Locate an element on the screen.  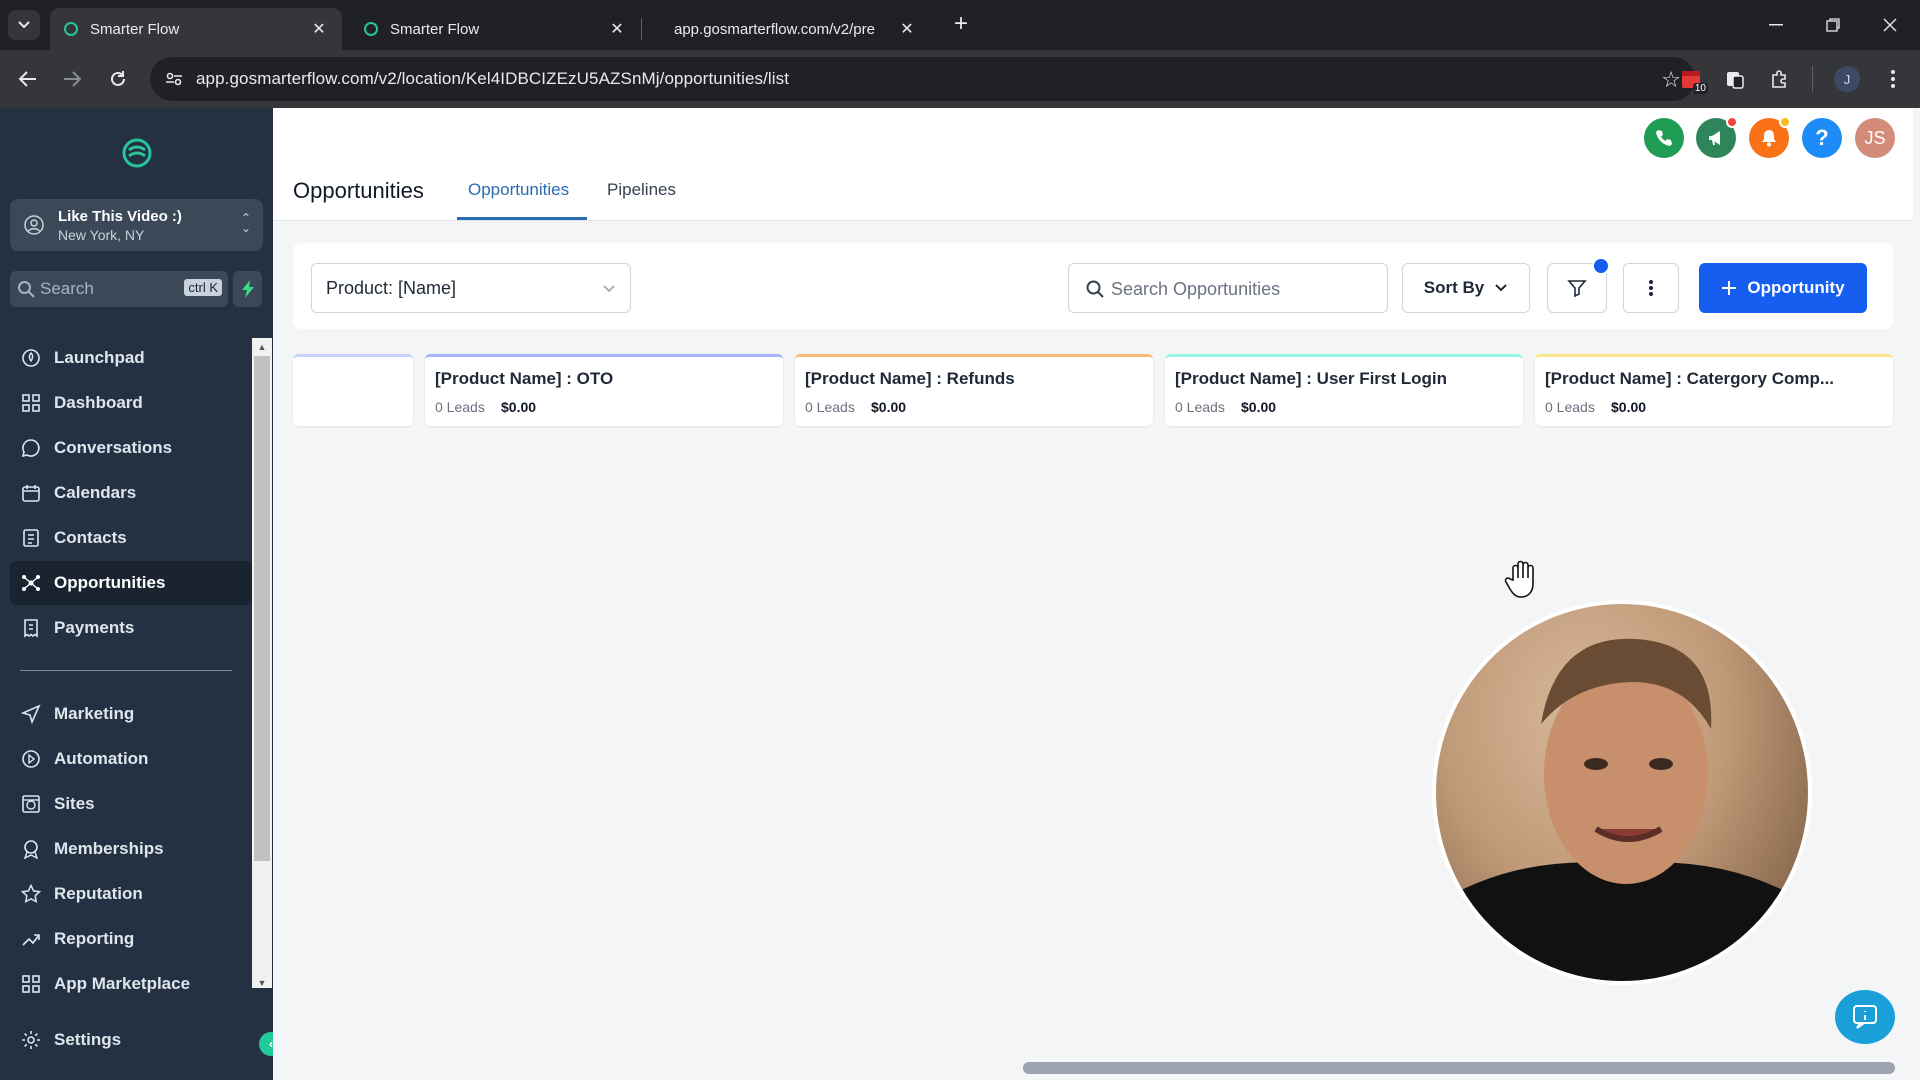
sidebar-item-dashboard: Dashboard is located at coordinates (131, 403).